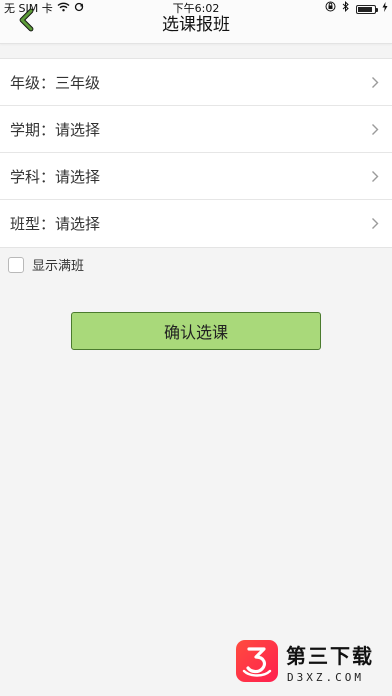 This screenshot has height=696, width=392. What do you see at coordinates (78, 176) in the screenshot?
I see `subject-value: 请选择` at bounding box center [78, 176].